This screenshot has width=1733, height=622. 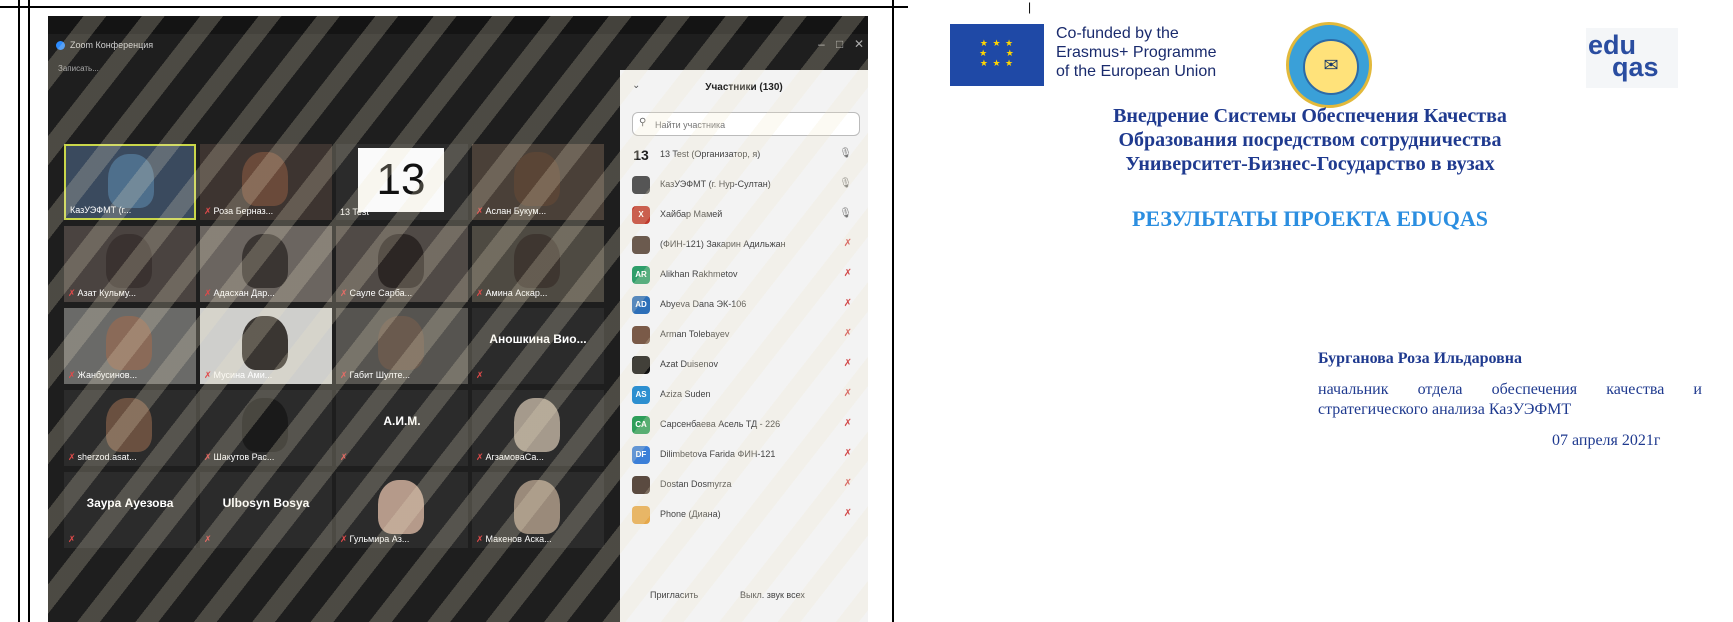 I want to click on table-border-left, so click(x=19, y=311).